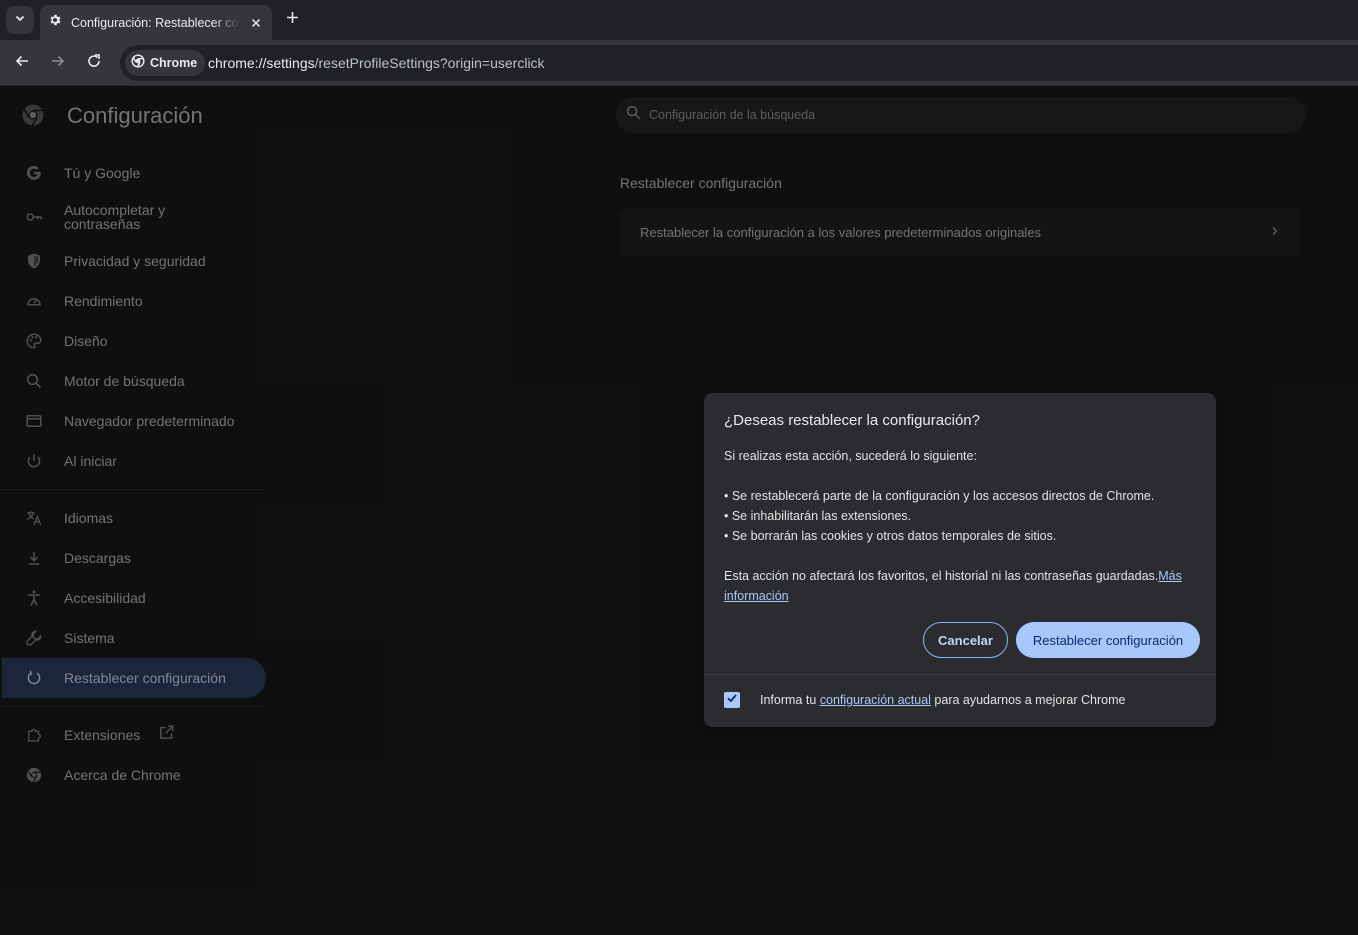  I want to click on tab-title: Configuración: Restablecer configuración, so click(155, 22).